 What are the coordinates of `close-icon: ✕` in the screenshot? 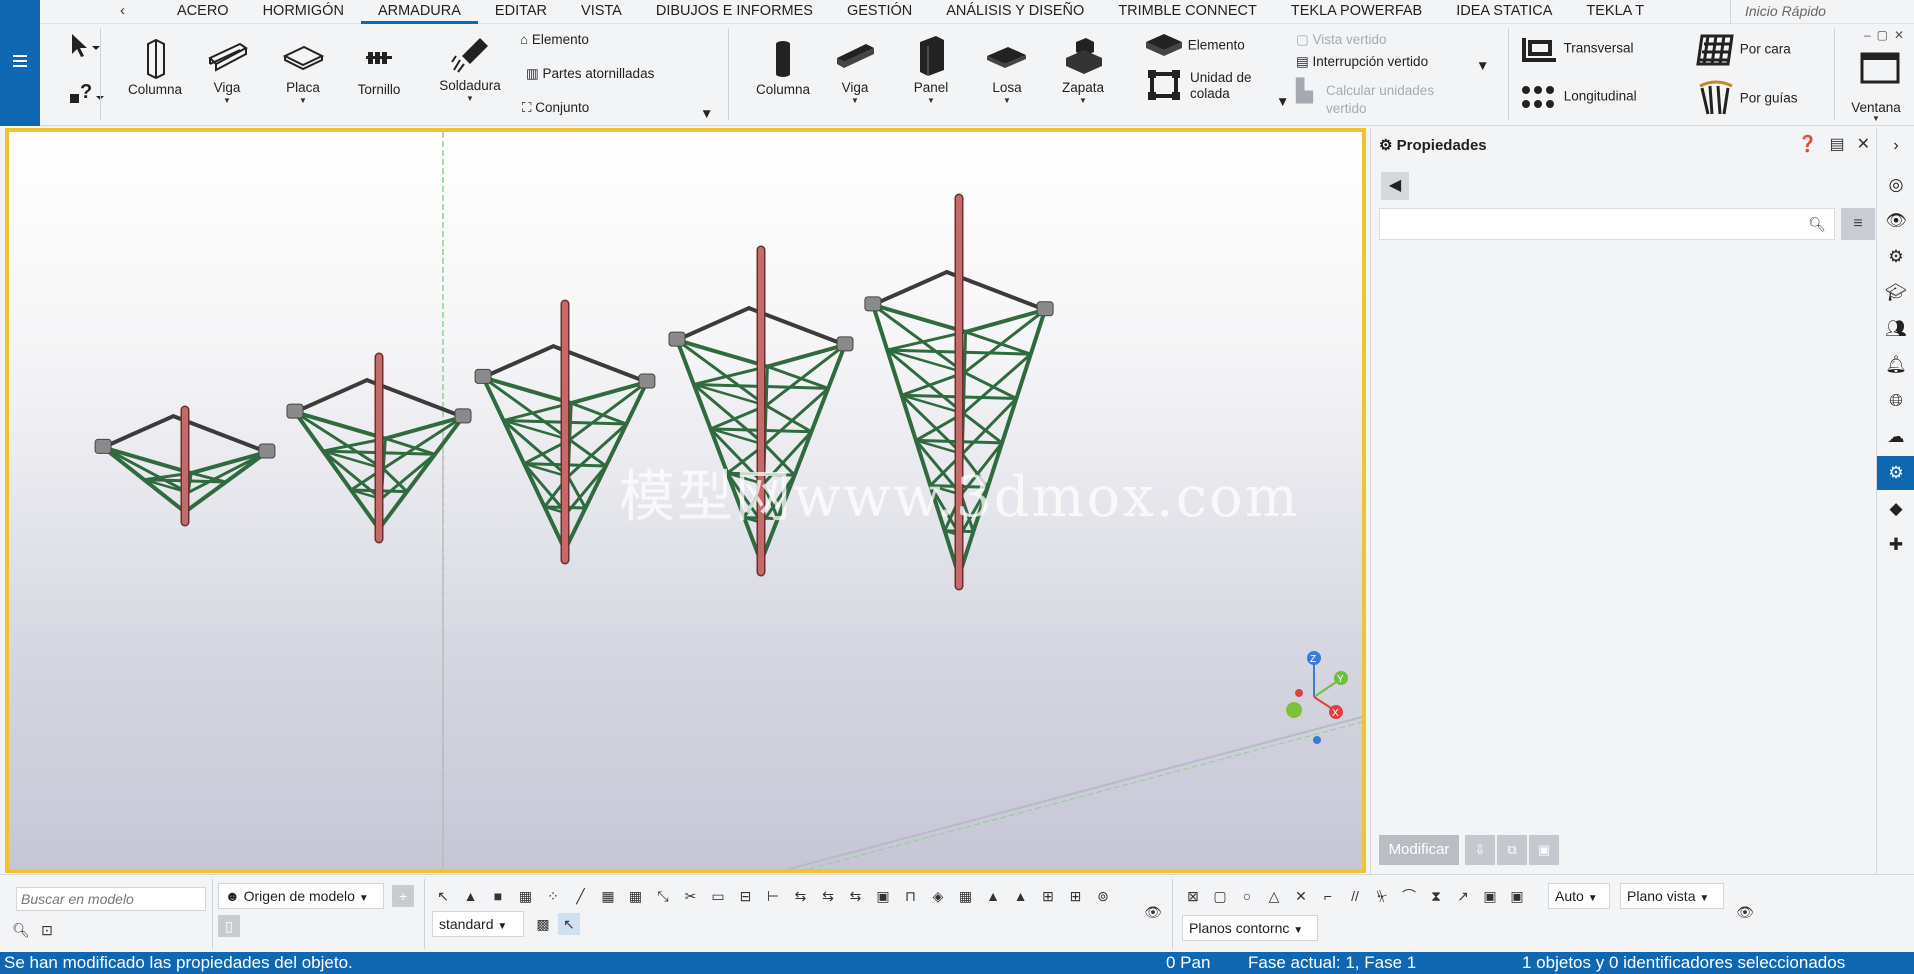 It's located at (1863, 144).